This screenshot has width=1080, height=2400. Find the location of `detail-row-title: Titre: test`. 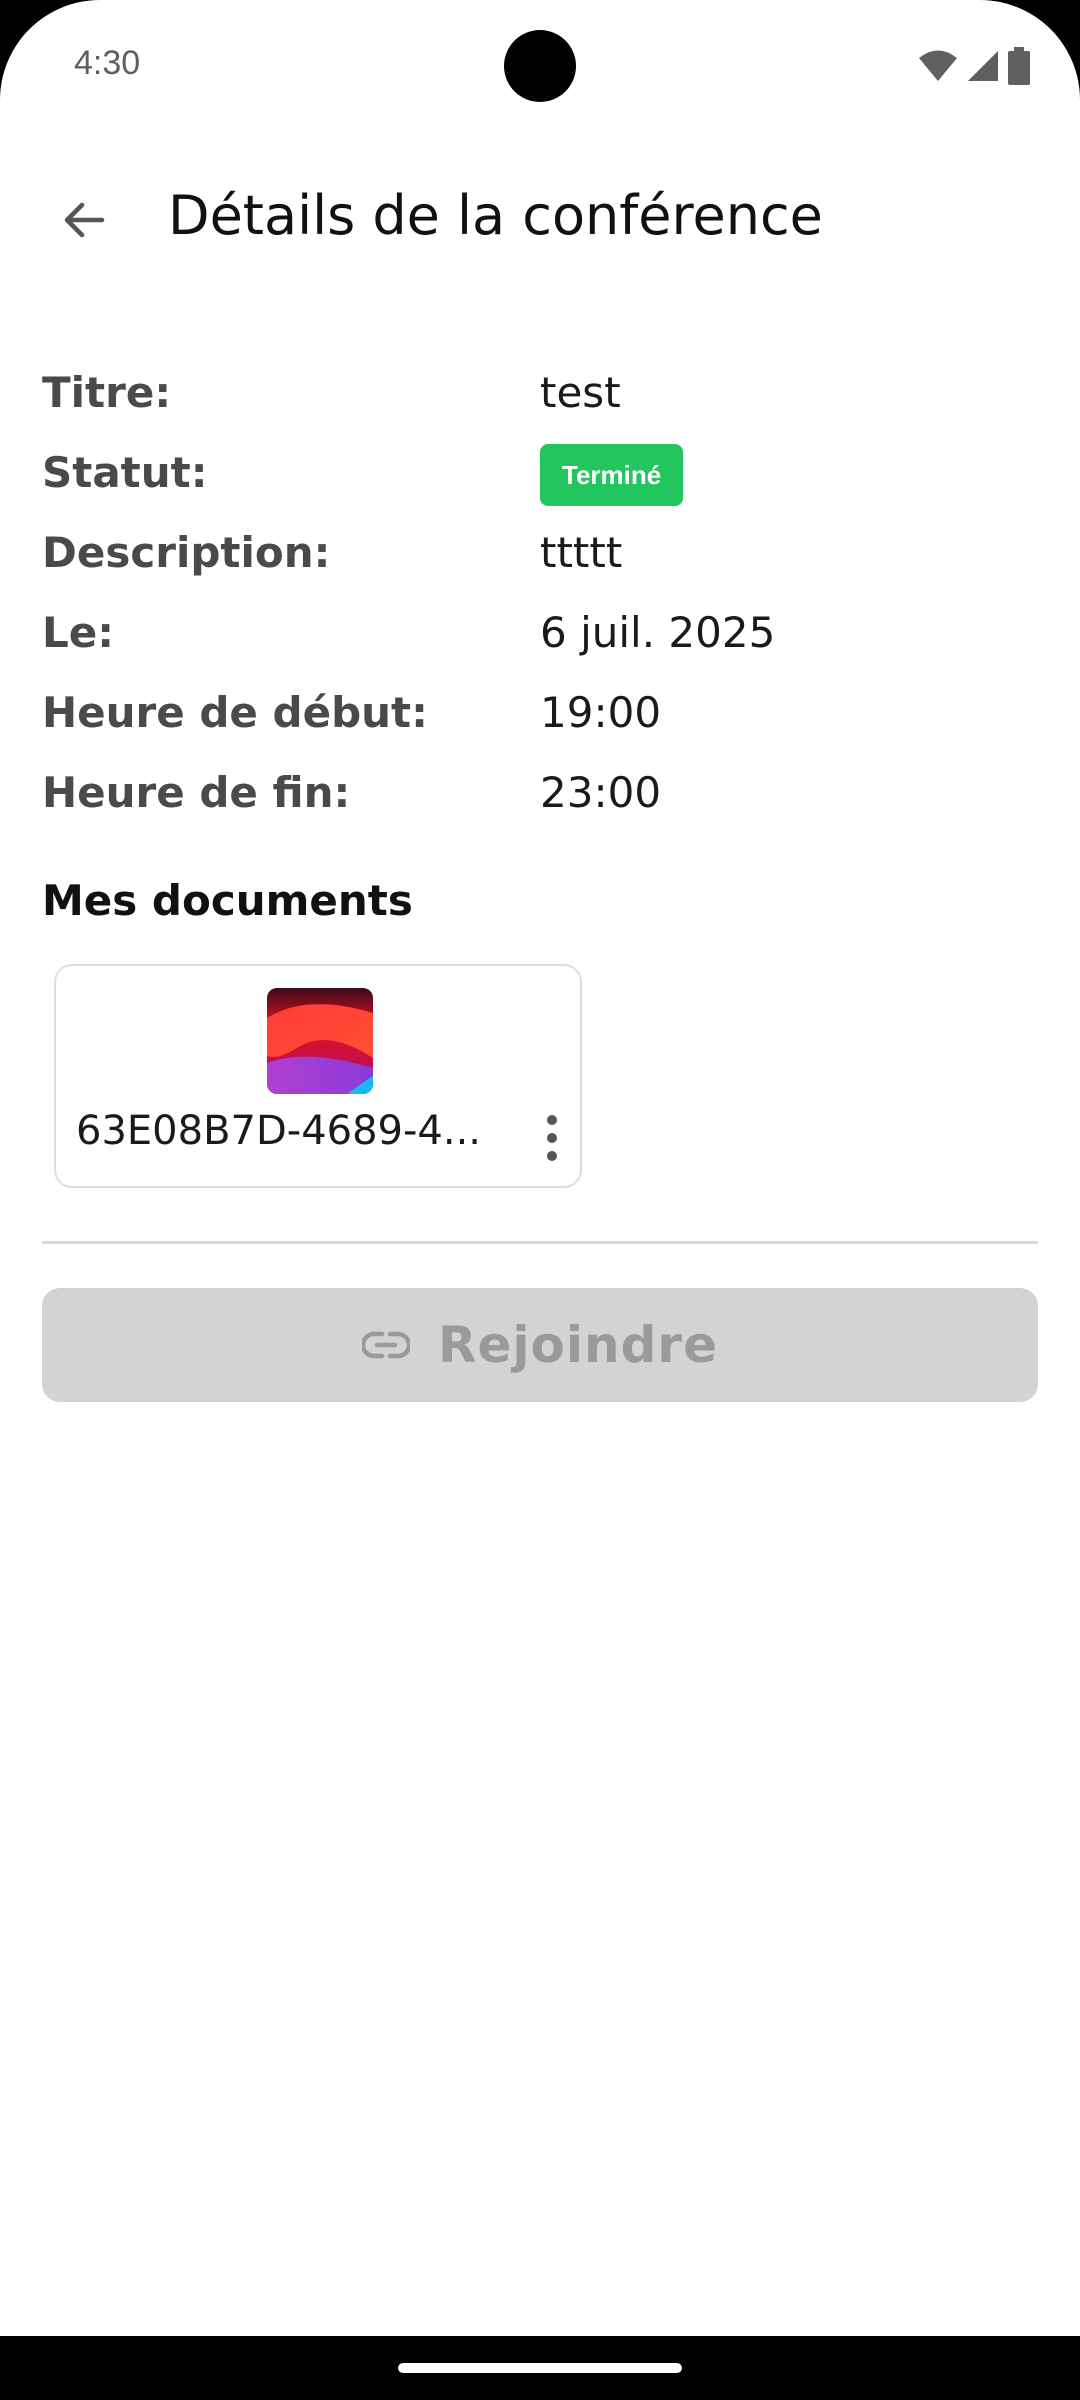

detail-row-title: Titre: test is located at coordinates (542, 400).